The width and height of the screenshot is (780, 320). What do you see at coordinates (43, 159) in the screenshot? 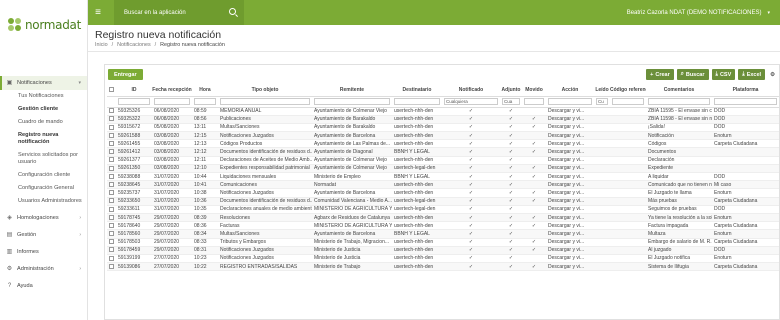
I see `nav-sub-servicios: Servicios solicitados por usuario` at bounding box center [43, 159].